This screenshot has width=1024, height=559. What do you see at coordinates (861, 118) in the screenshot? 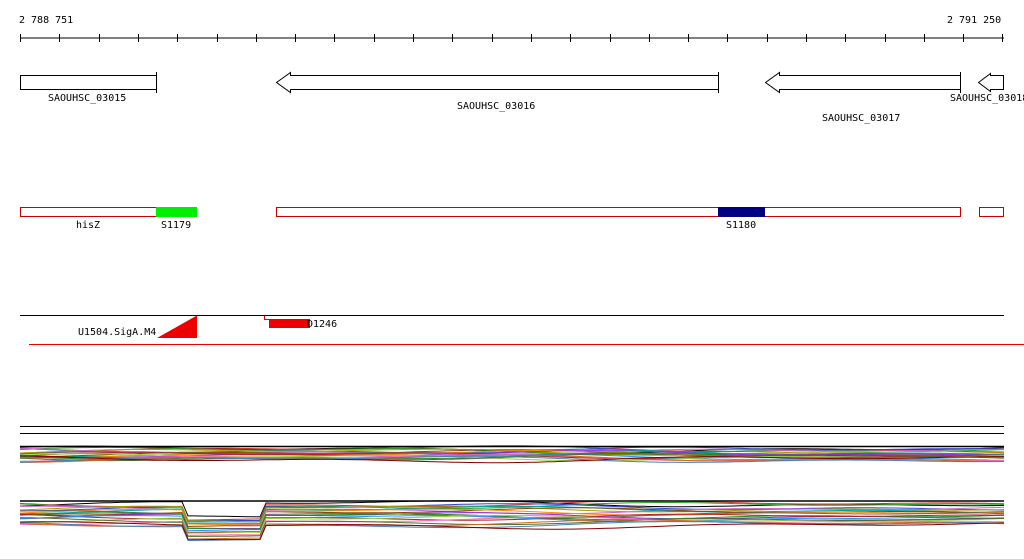
I see `gene-03017-label: SAOUHSC_03017` at bounding box center [861, 118].